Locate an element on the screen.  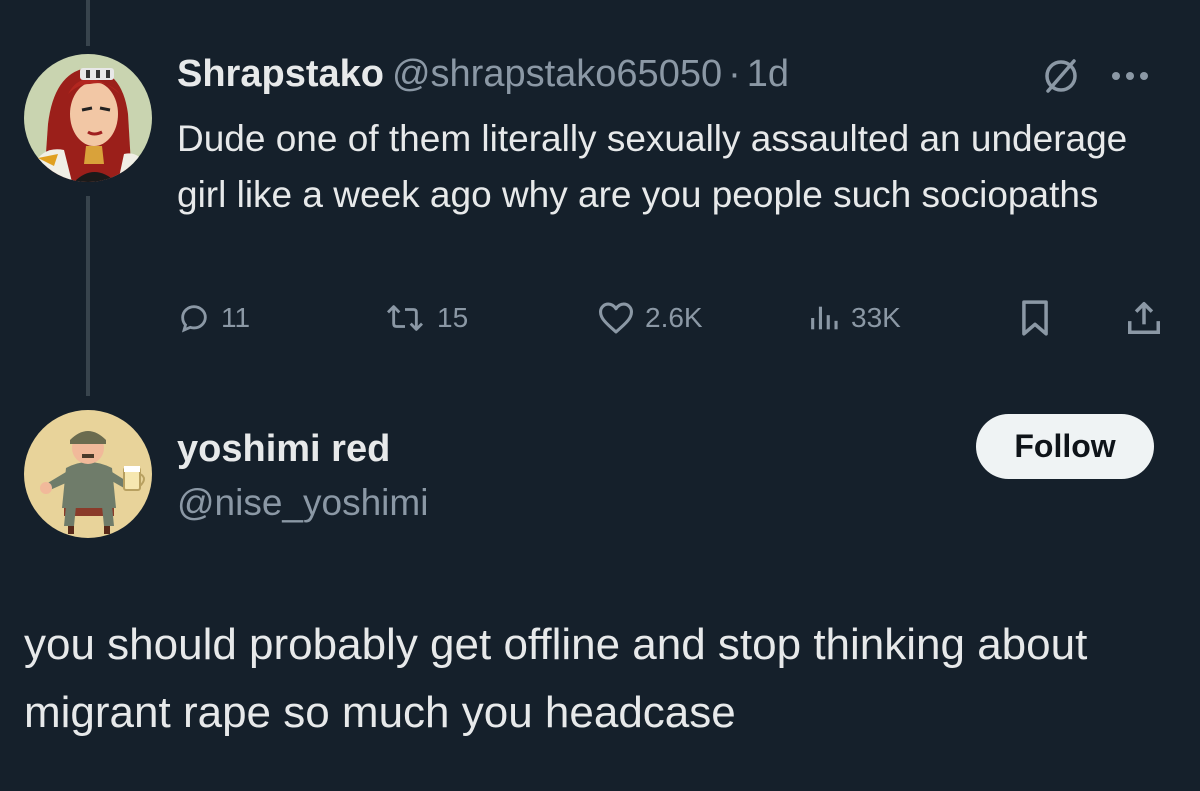
share-button is located at coordinates (1144, 318).